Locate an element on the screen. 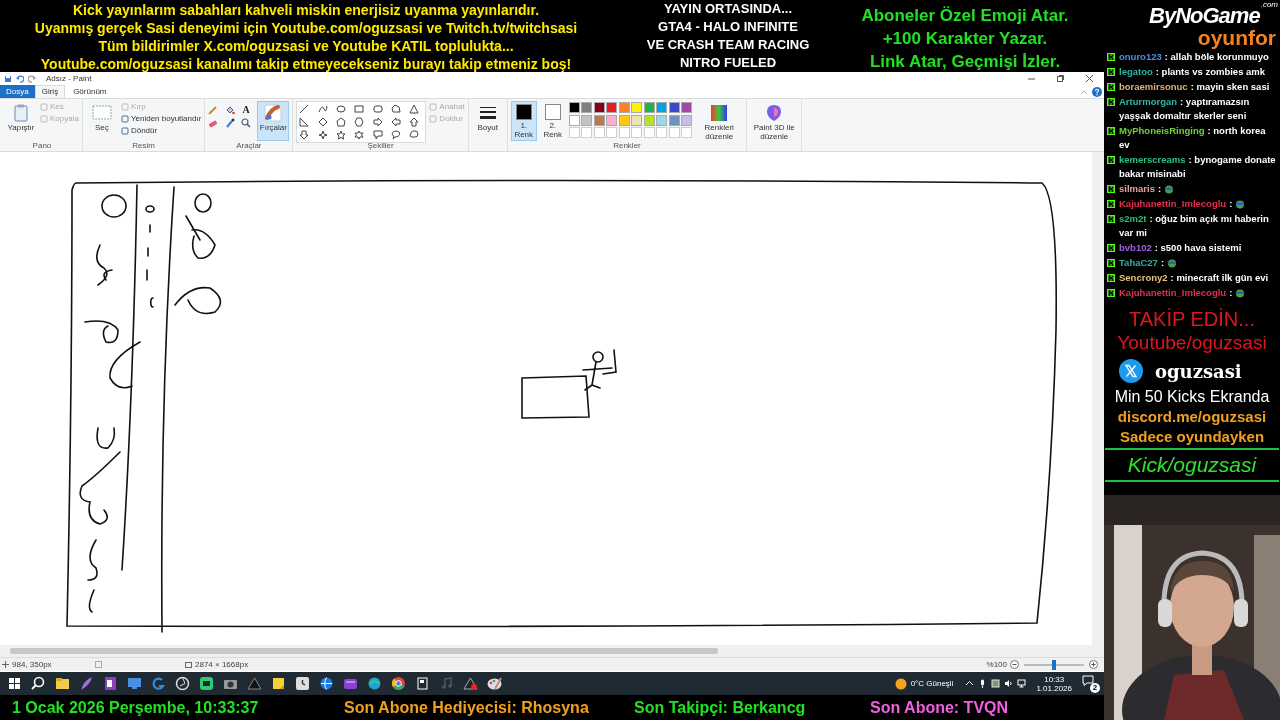 The height and width of the screenshot is (720, 1280). clock-time: 10:33 is located at coordinates (1054, 679).